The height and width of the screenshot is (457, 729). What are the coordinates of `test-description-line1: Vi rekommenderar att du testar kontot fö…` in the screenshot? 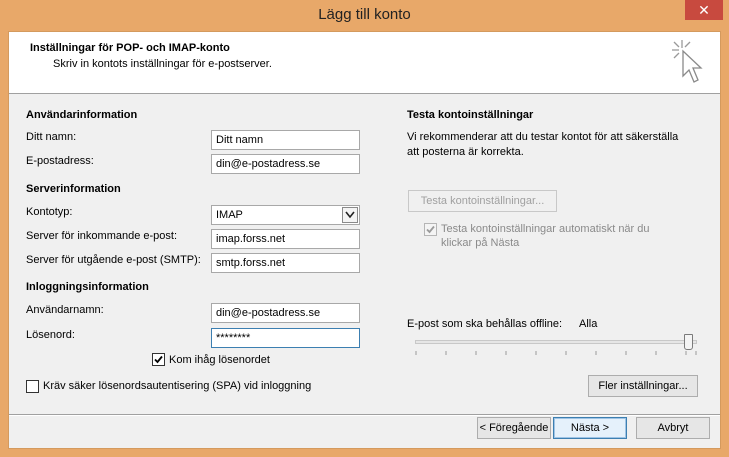 It's located at (543, 137).